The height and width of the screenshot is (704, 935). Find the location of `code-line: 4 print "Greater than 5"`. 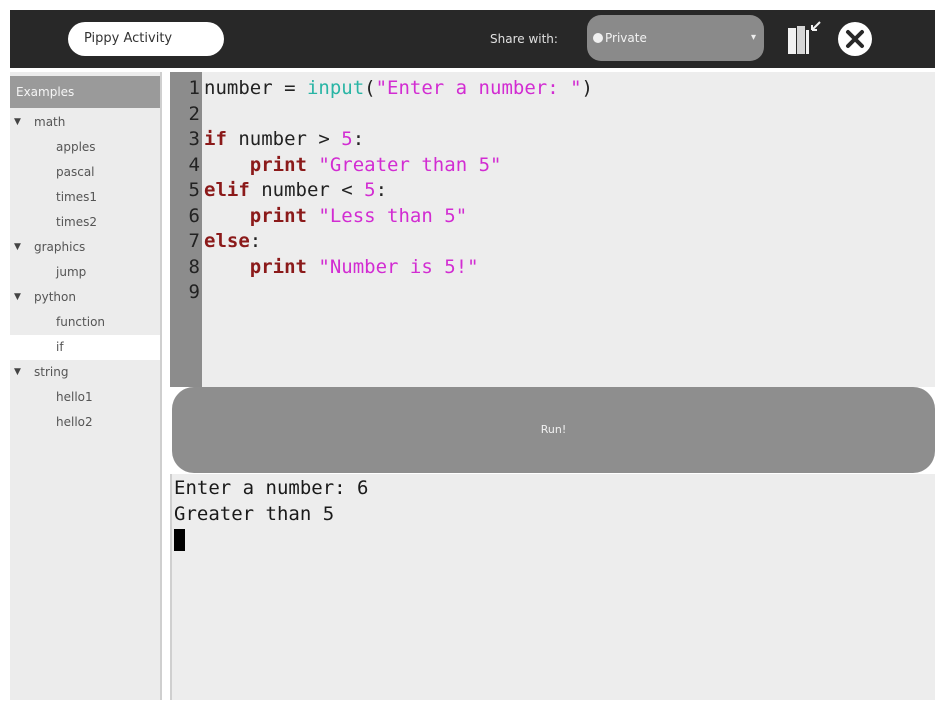

code-line: 4 print "Greater than 5" is located at coordinates (381, 166).